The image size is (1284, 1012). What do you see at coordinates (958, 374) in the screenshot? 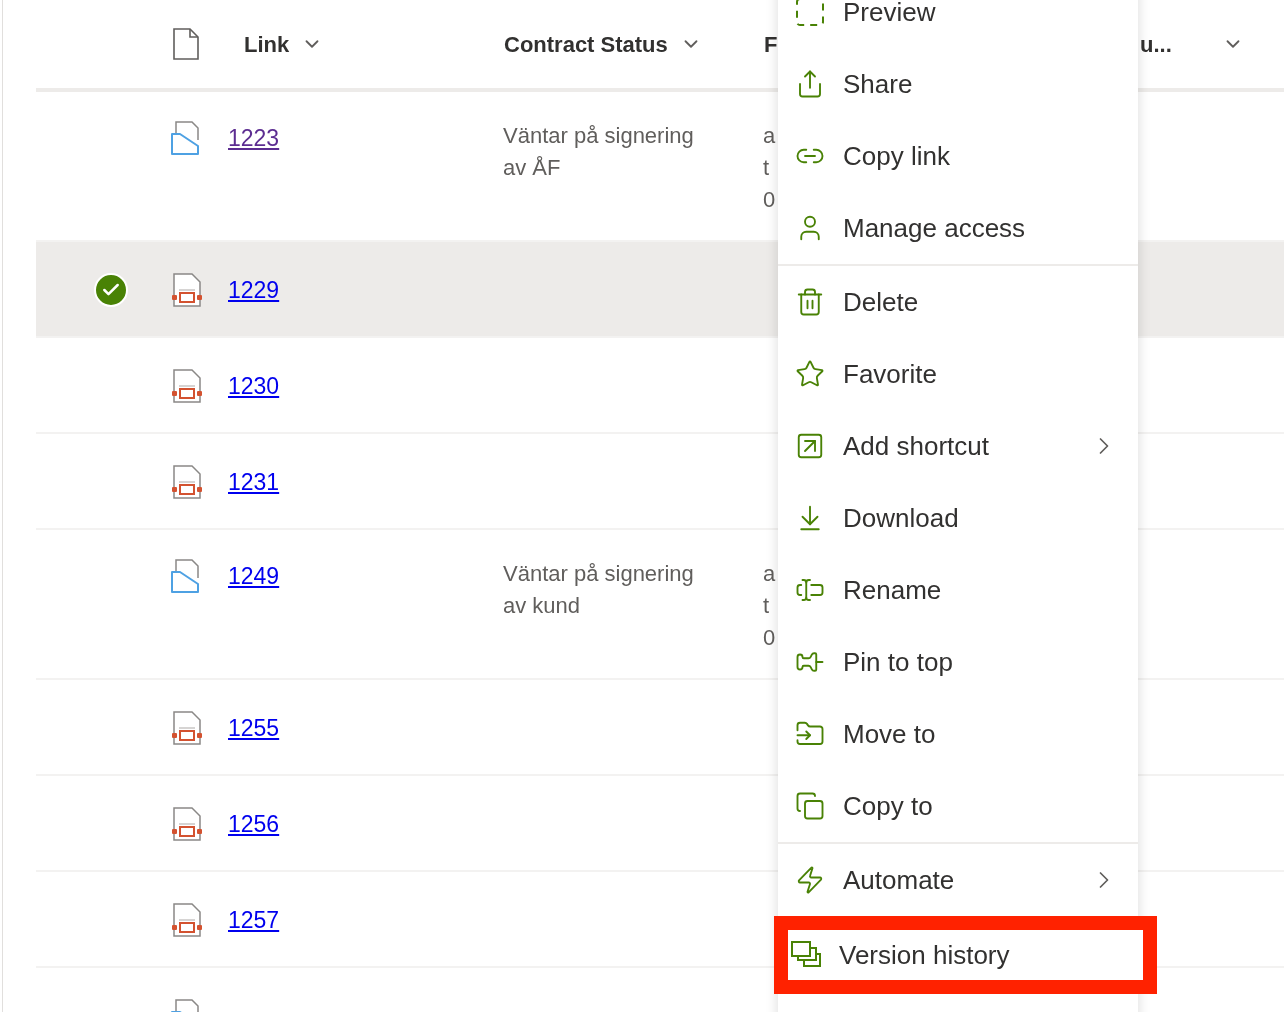
I see `menu-item: Favorite` at bounding box center [958, 374].